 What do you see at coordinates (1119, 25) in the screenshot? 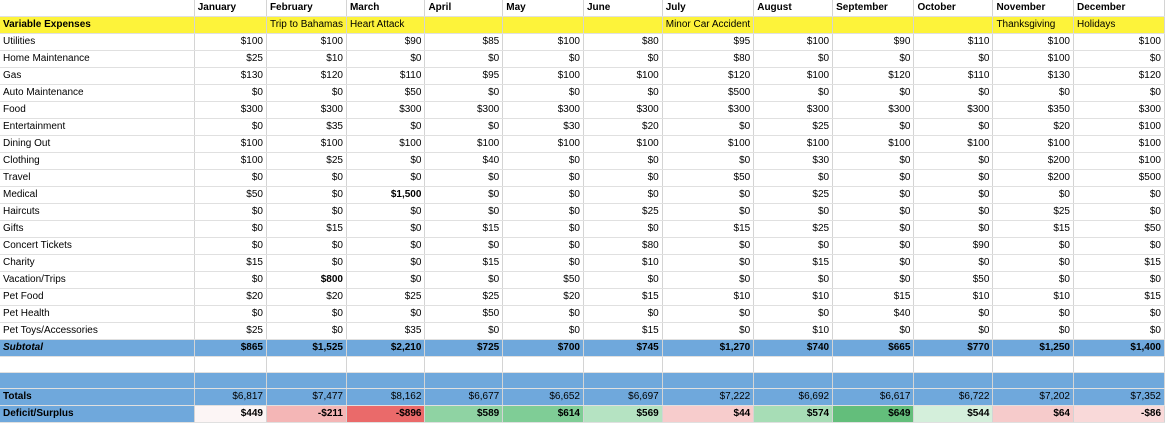
I see `event-cell: Holidays` at bounding box center [1119, 25].